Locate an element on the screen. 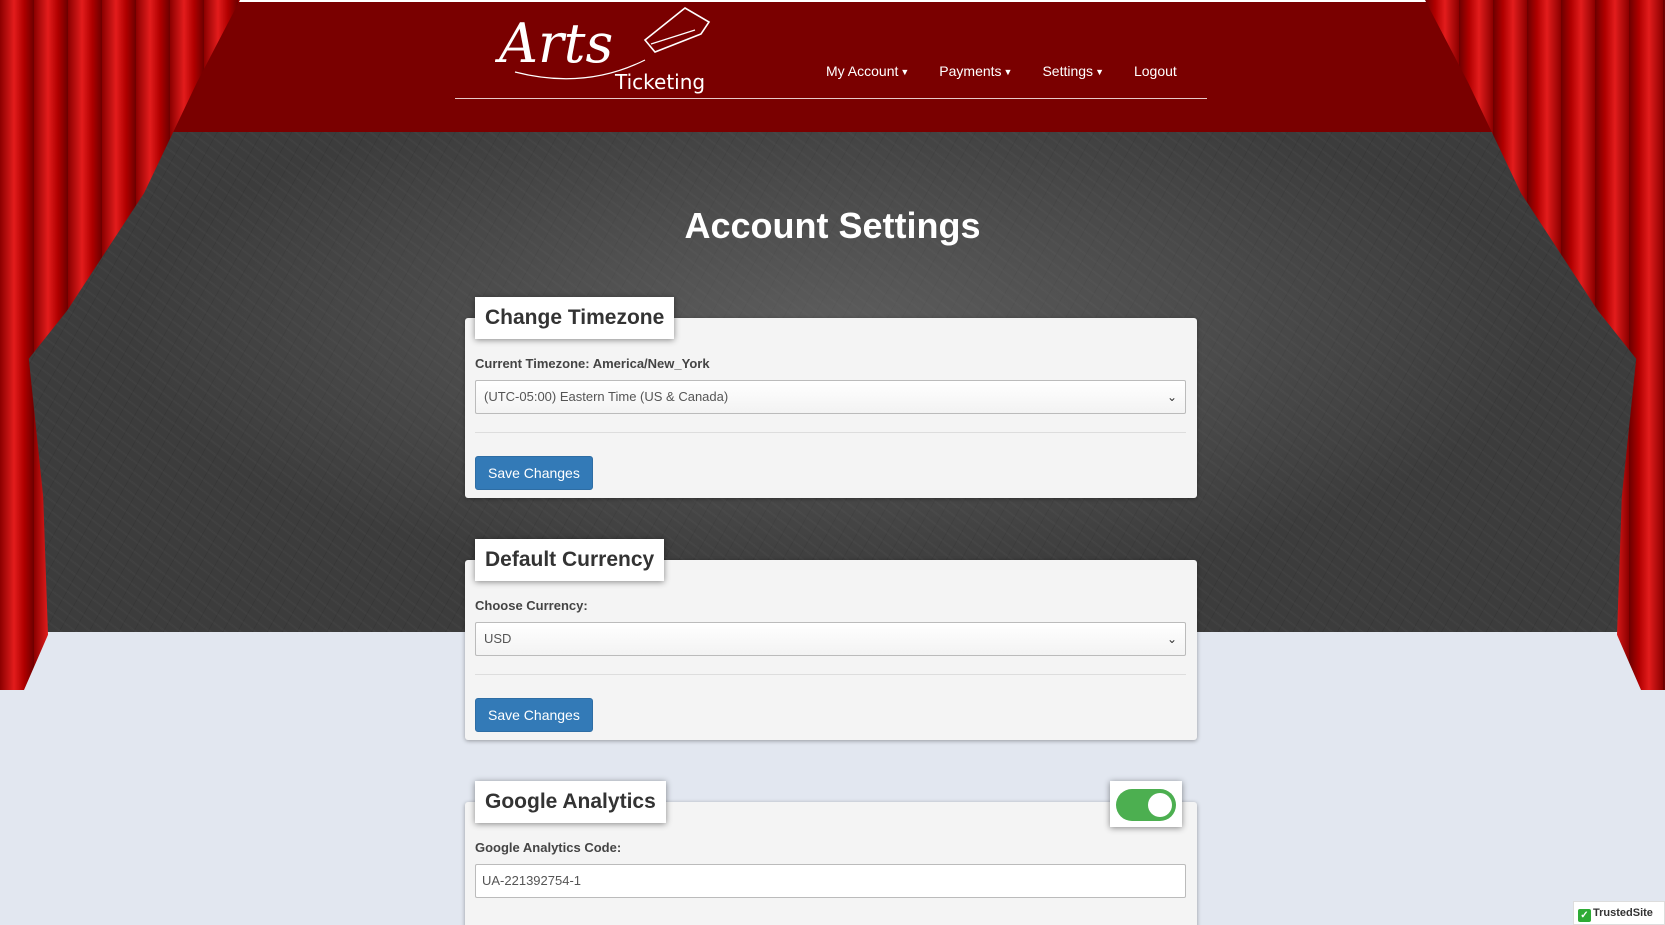 The height and width of the screenshot is (925, 1665). nav-payments: Payments ▼ is located at coordinates (975, 71).